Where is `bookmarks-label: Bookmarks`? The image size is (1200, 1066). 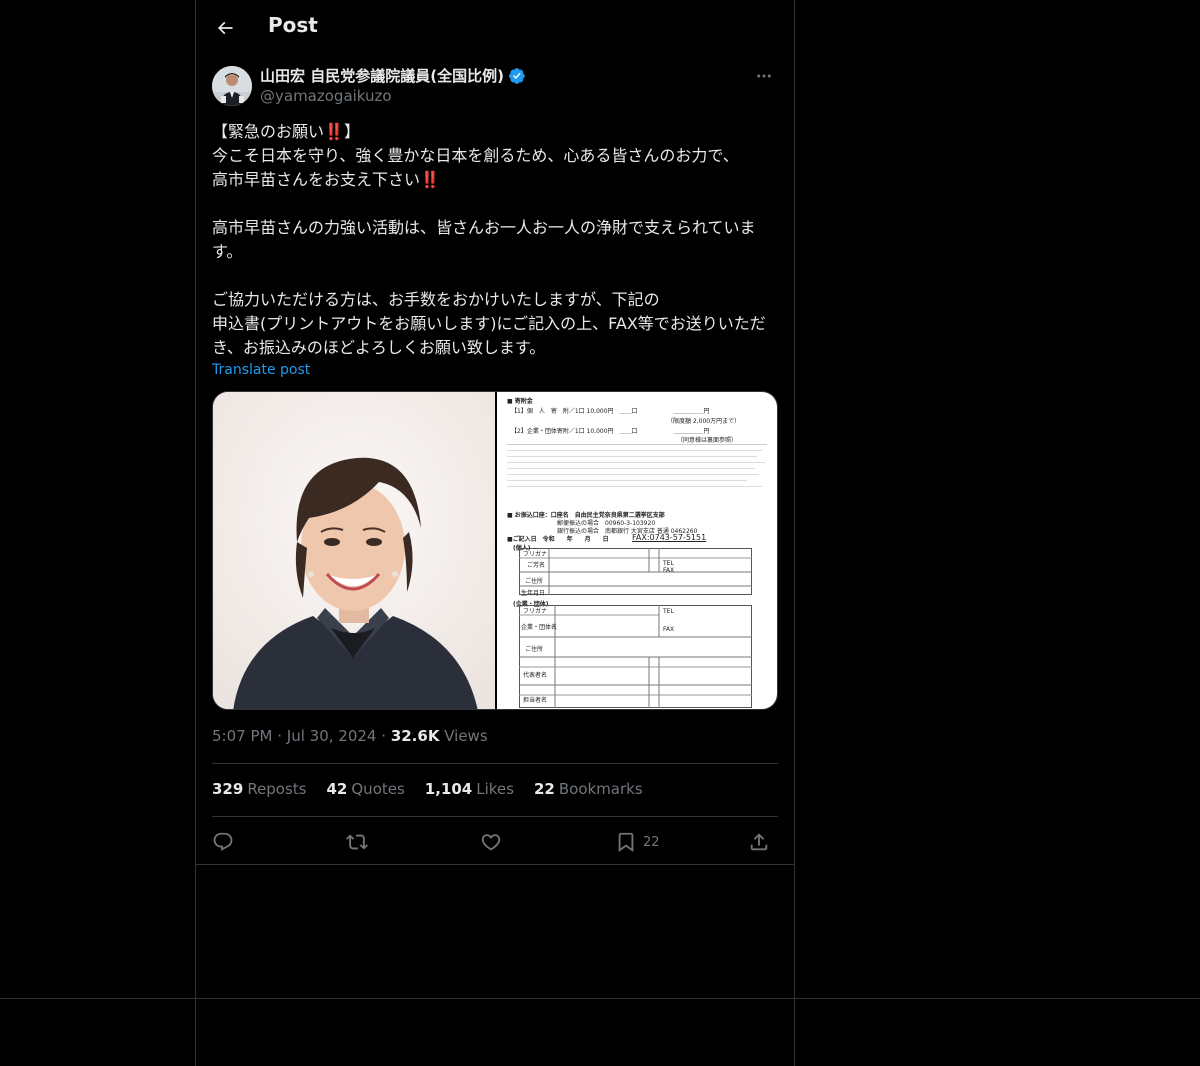
bookmarks-label: Bookmarks is located at coordinates (600, 789).